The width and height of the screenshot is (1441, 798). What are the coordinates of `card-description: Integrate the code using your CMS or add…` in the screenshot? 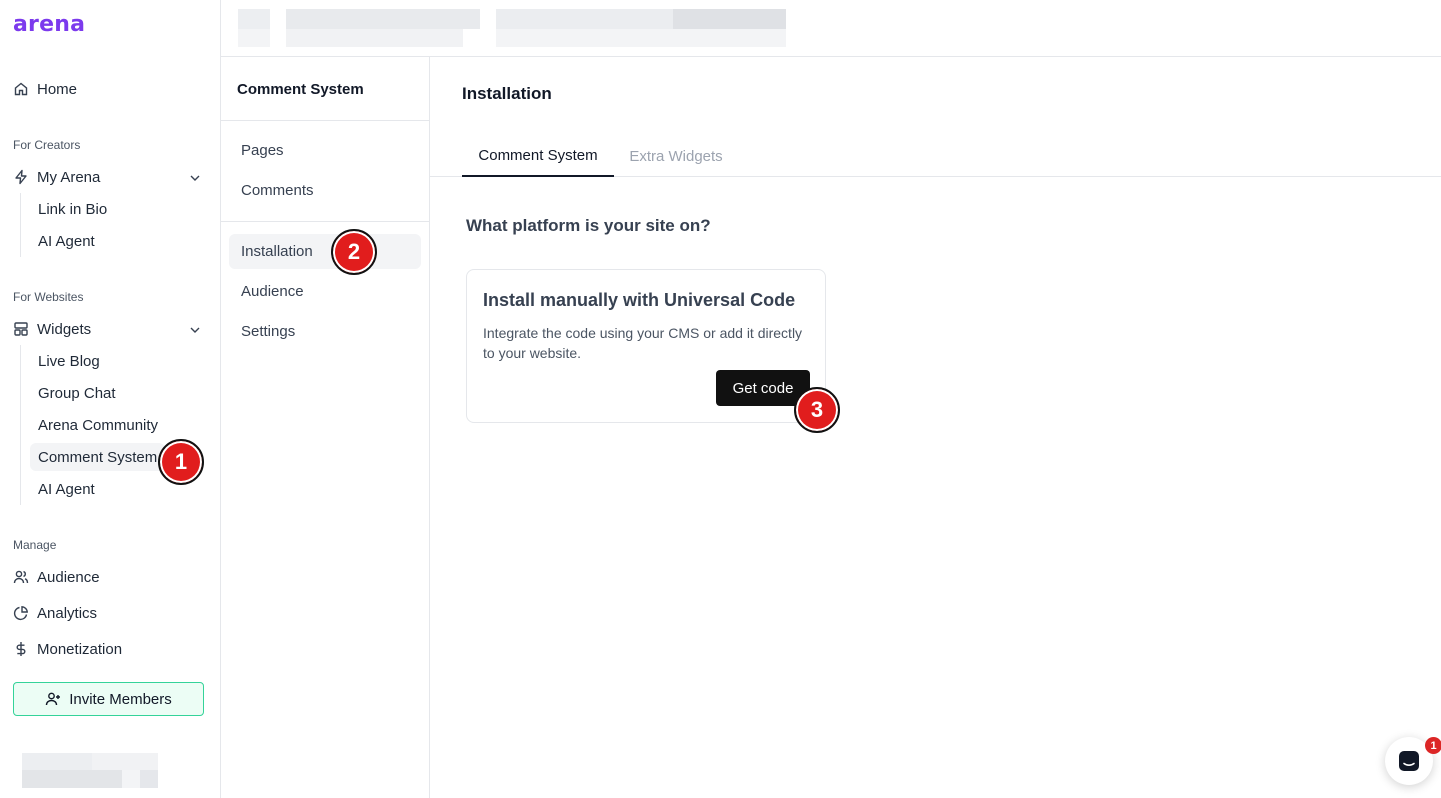 It's located at (643, 343).